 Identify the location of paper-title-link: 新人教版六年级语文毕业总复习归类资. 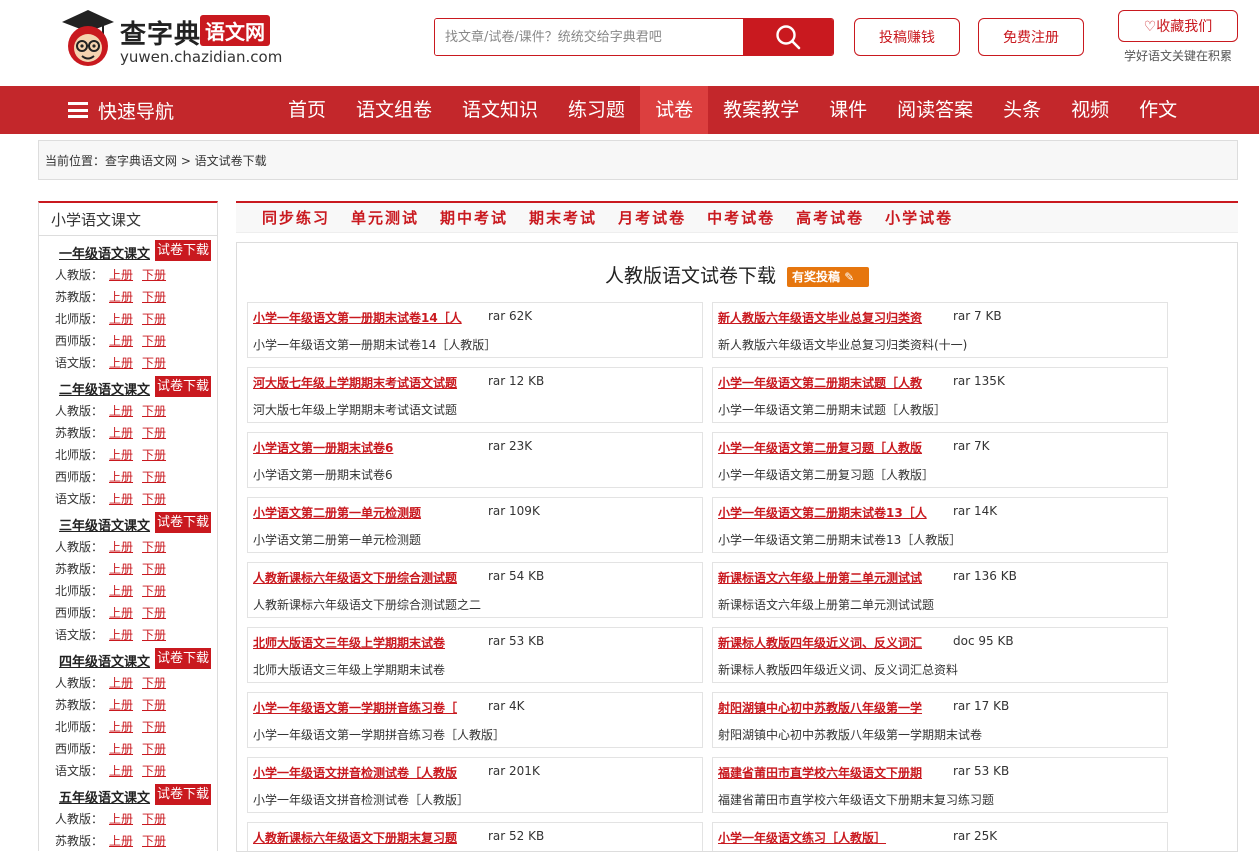
(833, 317).